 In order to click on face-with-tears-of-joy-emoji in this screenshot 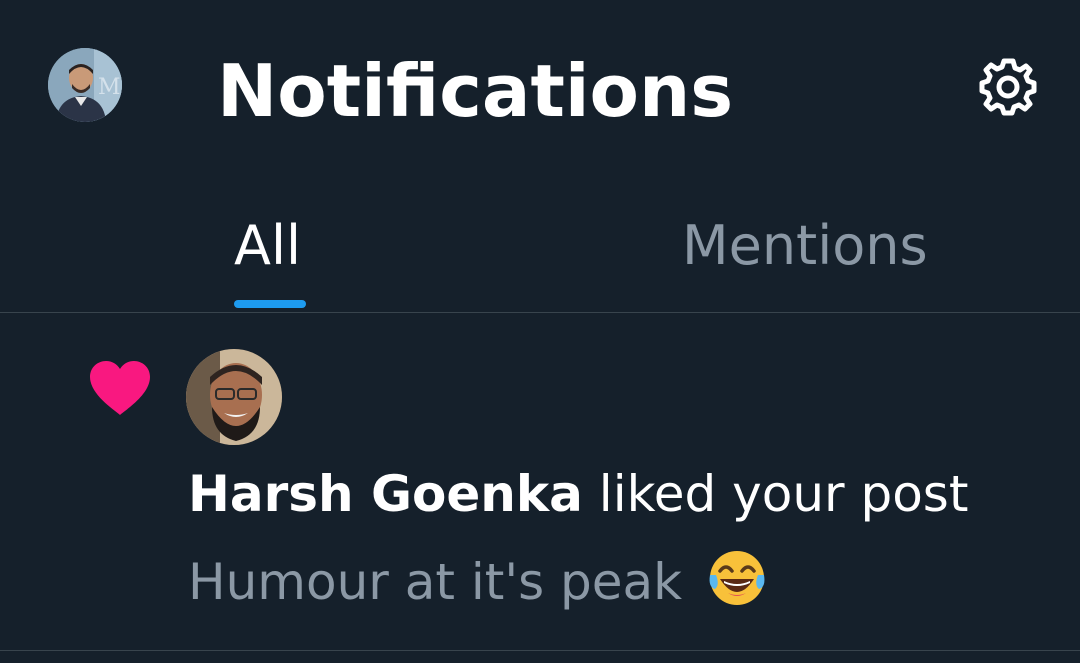, I will do `click(737, 578)`.